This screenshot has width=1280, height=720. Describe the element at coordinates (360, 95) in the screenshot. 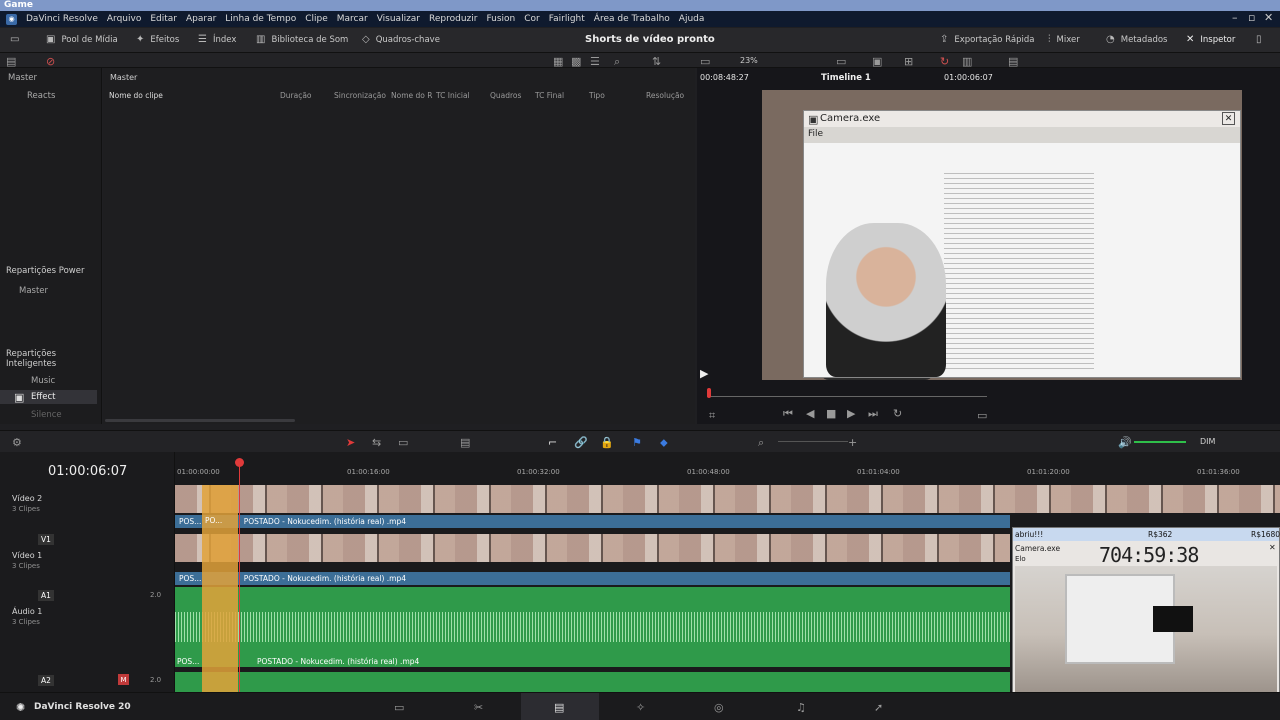

I see `column-sync: Sincronização` at that location.